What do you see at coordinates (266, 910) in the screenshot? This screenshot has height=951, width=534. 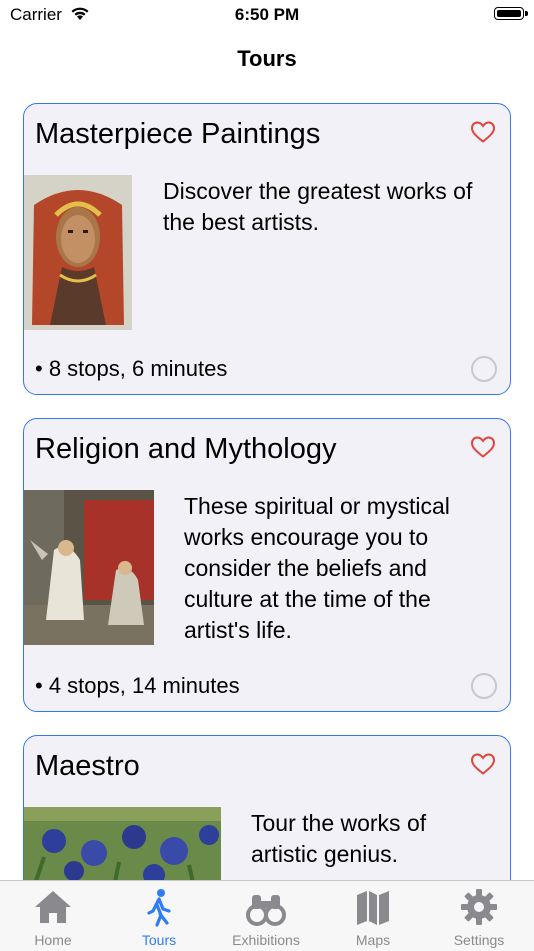 I see `binoculars-icon` at bounding box center [266, 910].